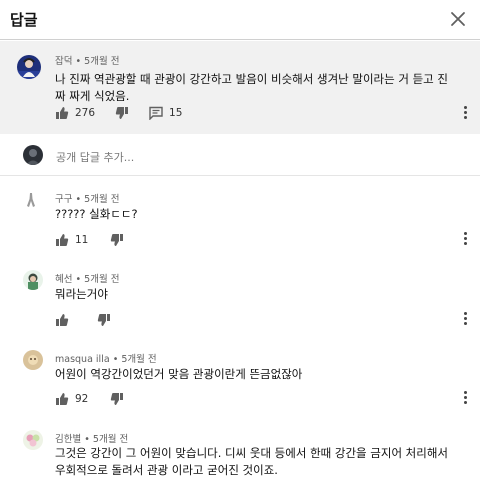 The width and height of the screenshot is (480, 480). I want to click on comment-text: 뭐라는거야, so click(81, 294).